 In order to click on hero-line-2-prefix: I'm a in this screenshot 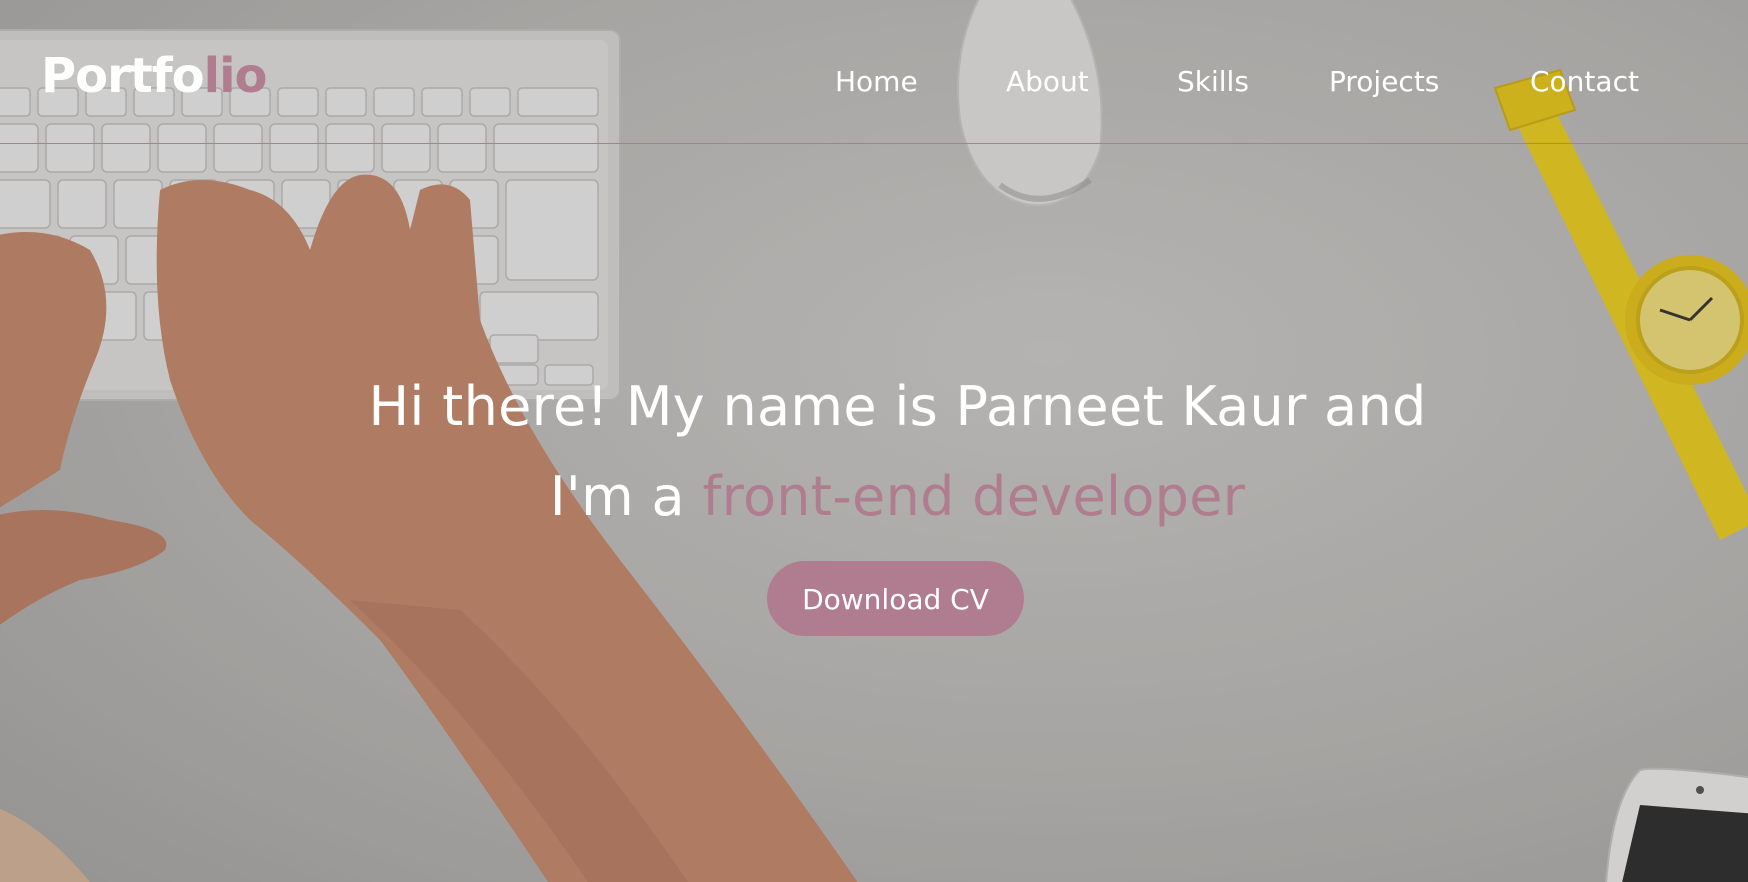, I will do `click(626, 496)`.